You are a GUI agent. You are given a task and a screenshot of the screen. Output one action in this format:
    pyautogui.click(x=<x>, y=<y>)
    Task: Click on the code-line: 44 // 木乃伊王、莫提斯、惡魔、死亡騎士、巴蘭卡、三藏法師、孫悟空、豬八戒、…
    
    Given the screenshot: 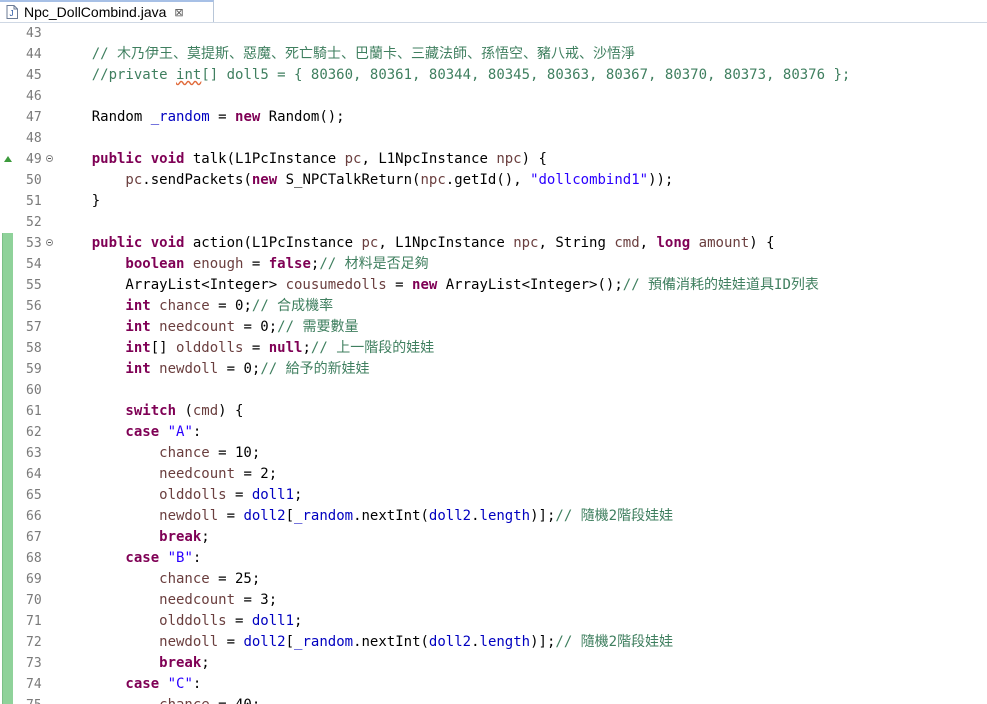 What is the action you would take?
    pyautogui.click(x=493, y=54)
    